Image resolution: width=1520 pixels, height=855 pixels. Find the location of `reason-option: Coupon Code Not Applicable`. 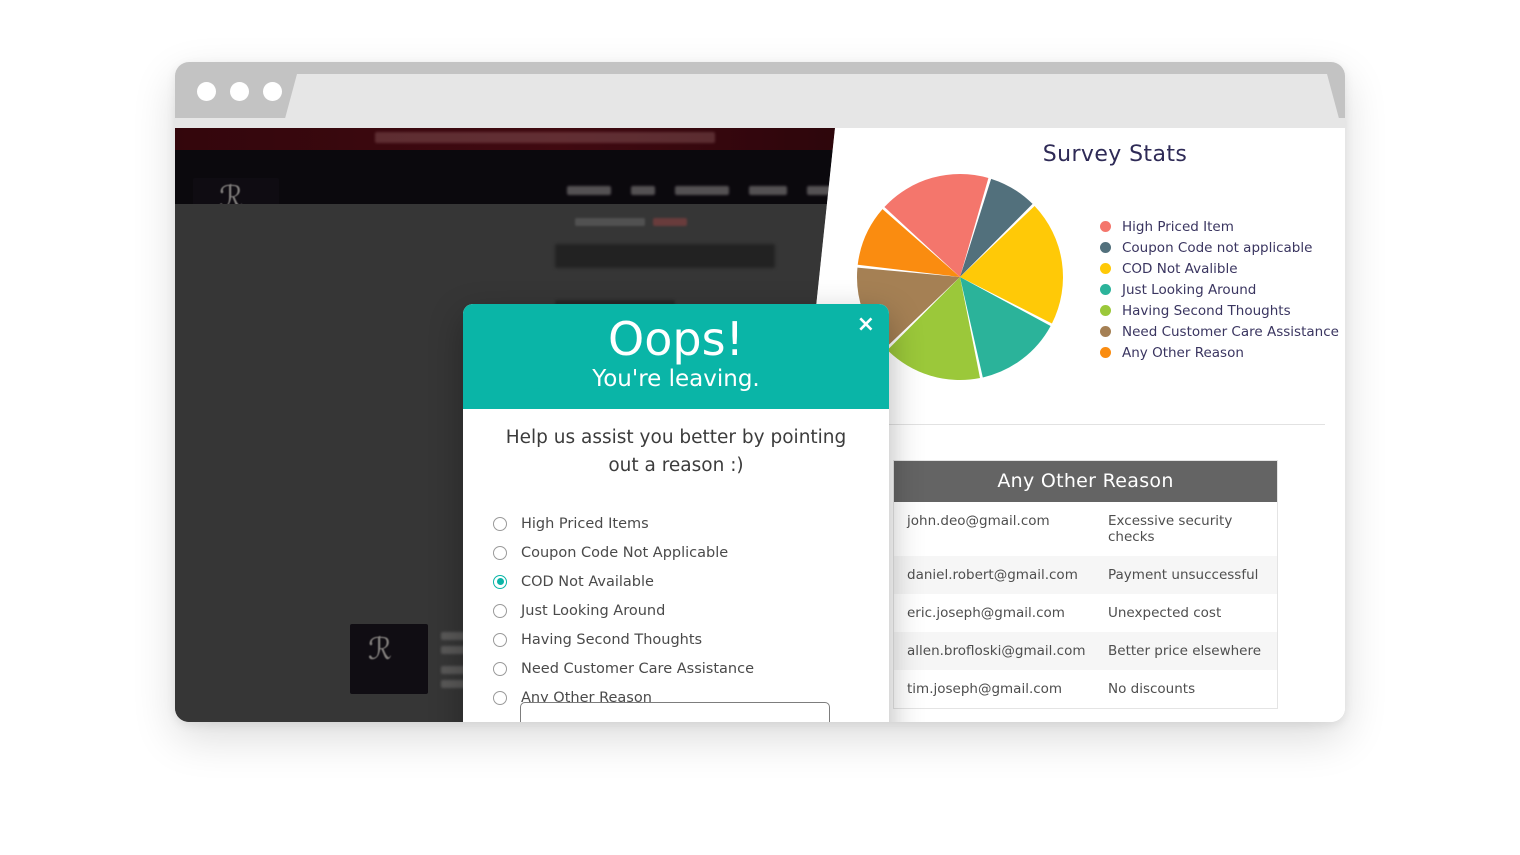

reason-option: Coupon Code Not Applicable is located at coordinates (683, 552).